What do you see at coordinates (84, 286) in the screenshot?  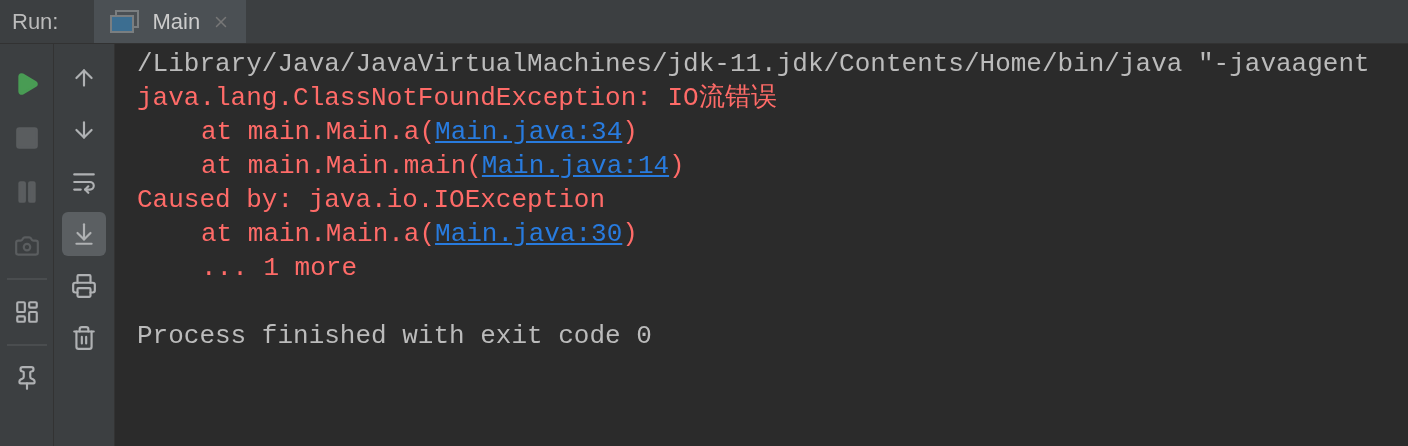 I see `printer-icon` at bounding box center [84, 286].